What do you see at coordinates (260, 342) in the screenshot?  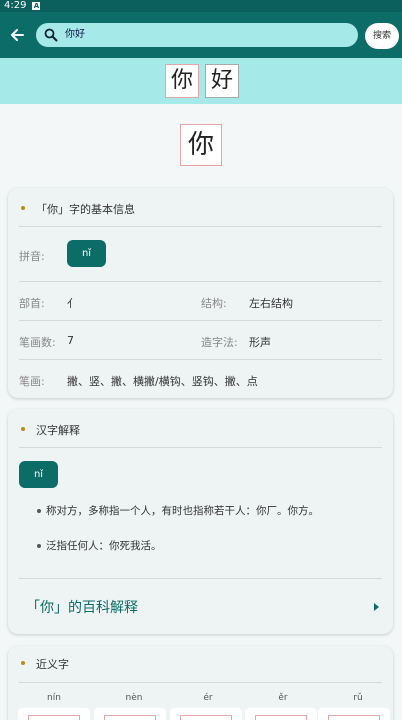 I see `formation-value: 形声` at bounding box center [260, 342].